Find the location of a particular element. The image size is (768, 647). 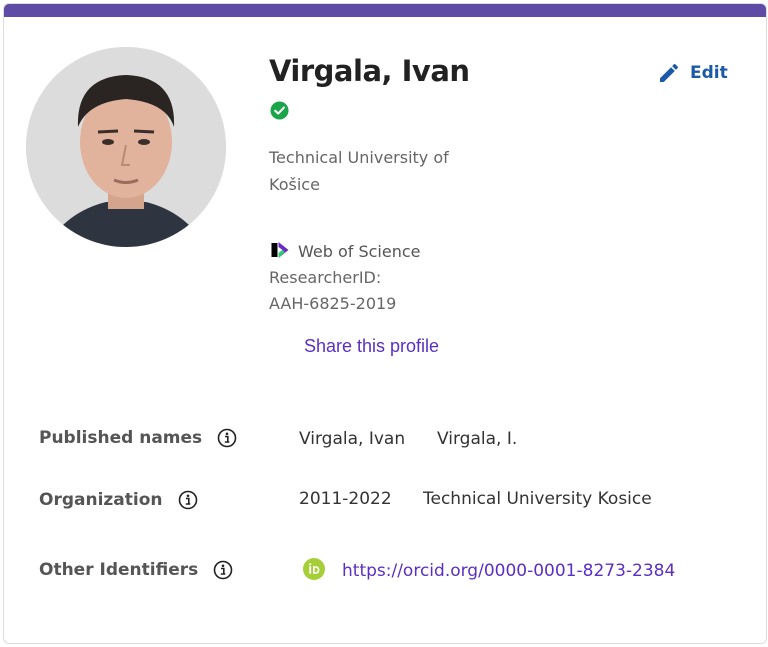

published-names-label: Published names is located at coordinates (138, 438).